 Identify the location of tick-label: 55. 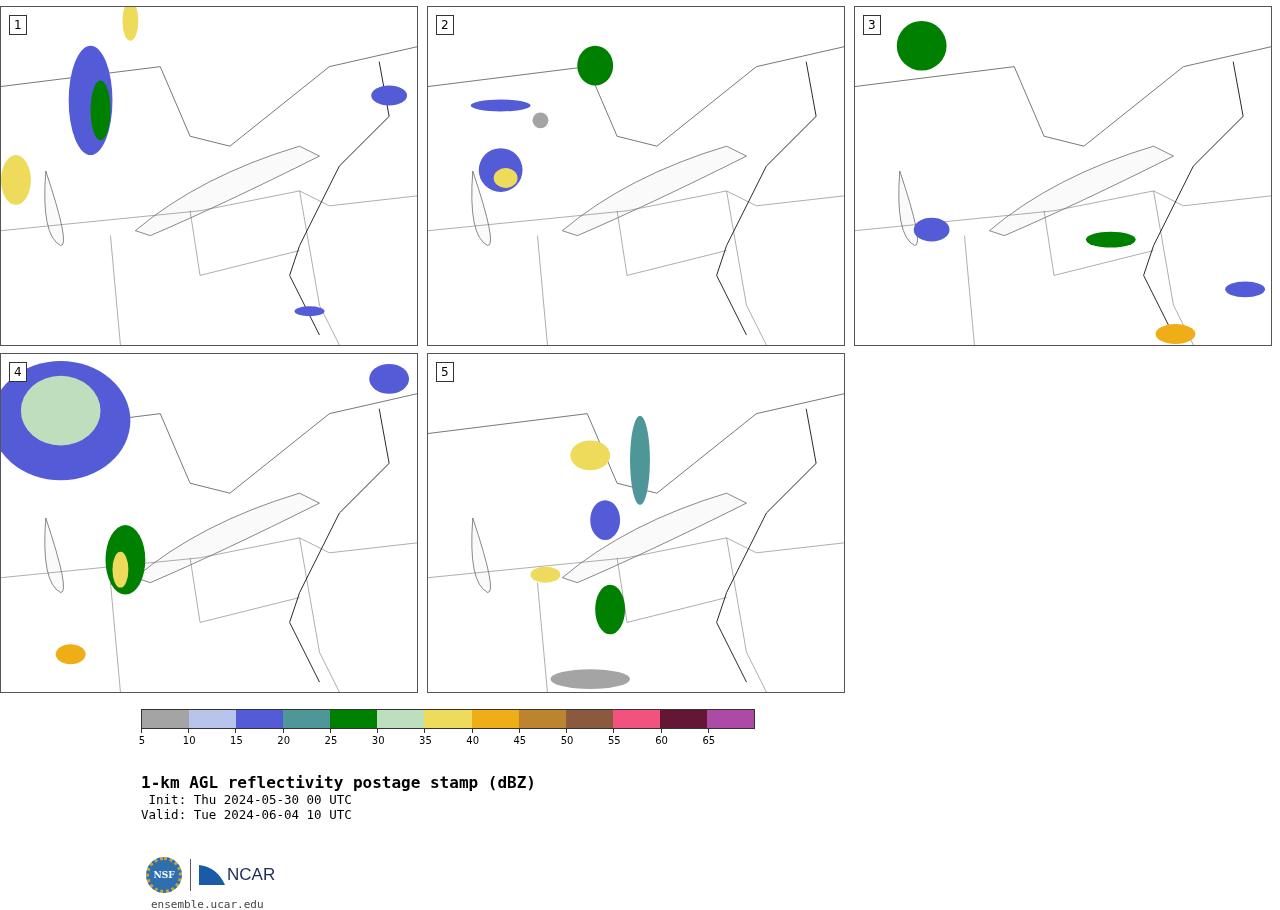
(614, 740).